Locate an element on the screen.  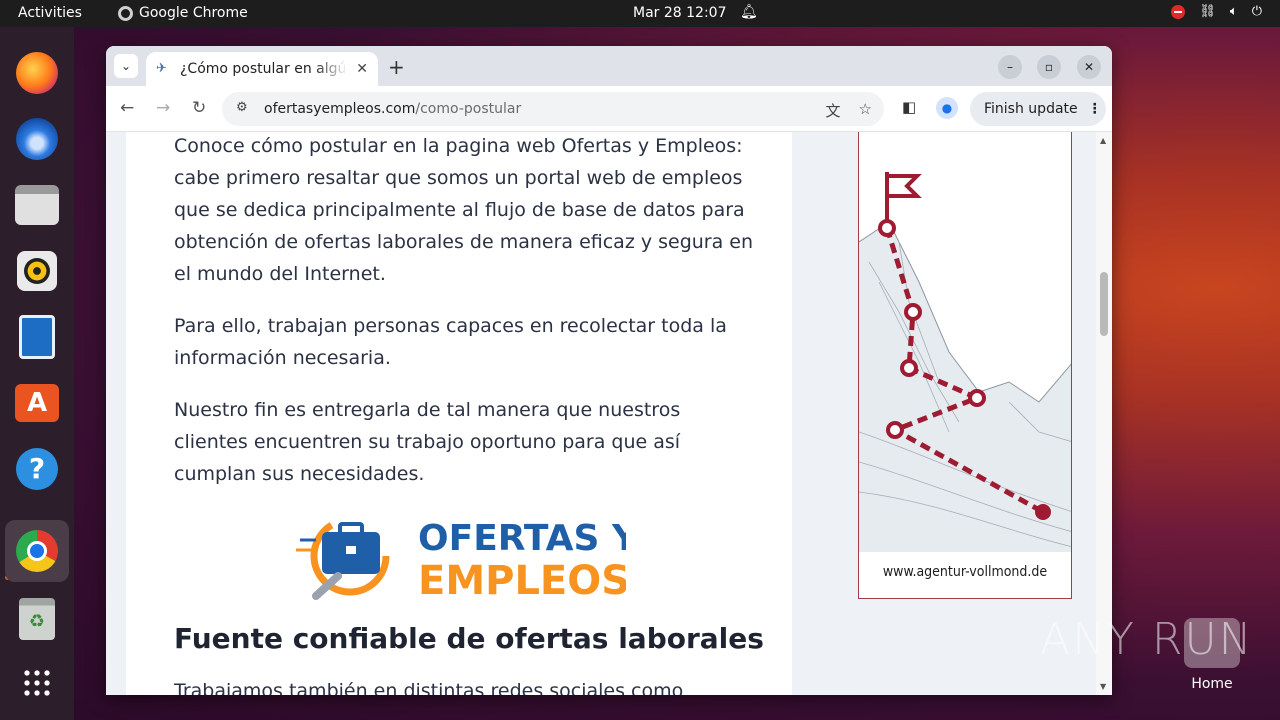
side-panel-icon: ◧ is located at coordinates (909, 107).